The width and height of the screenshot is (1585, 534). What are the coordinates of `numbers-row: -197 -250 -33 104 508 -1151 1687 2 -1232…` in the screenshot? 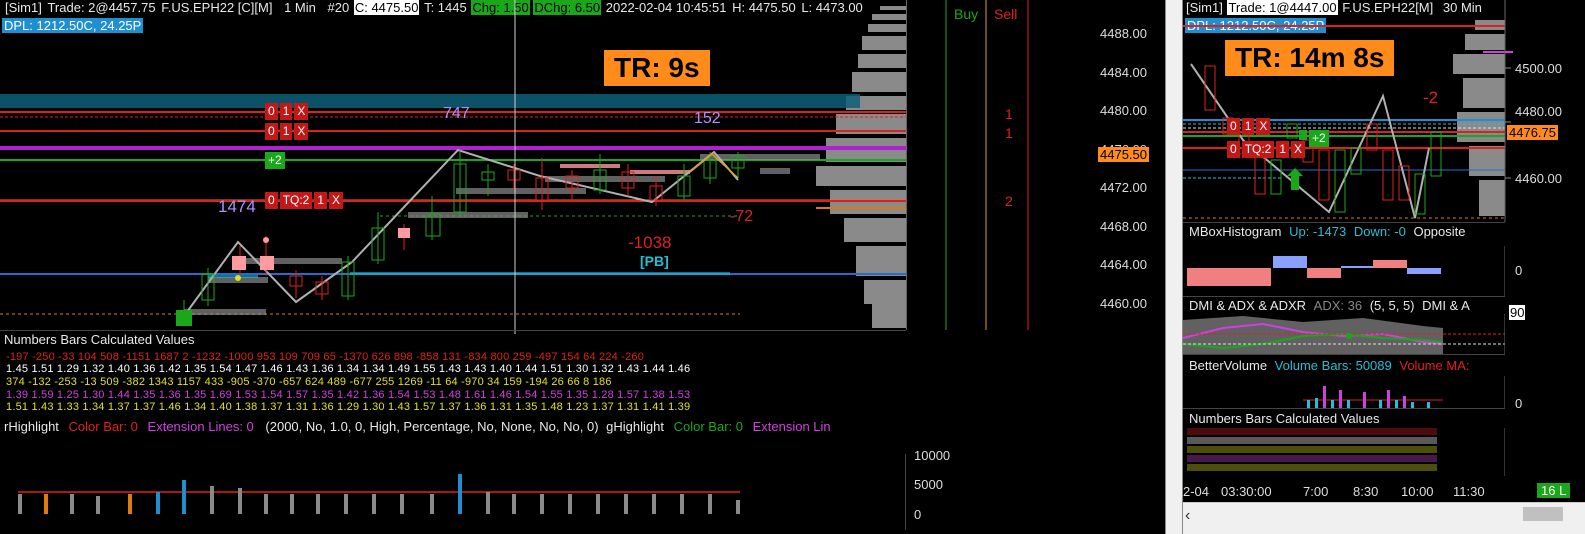 It's located at (325, 357).